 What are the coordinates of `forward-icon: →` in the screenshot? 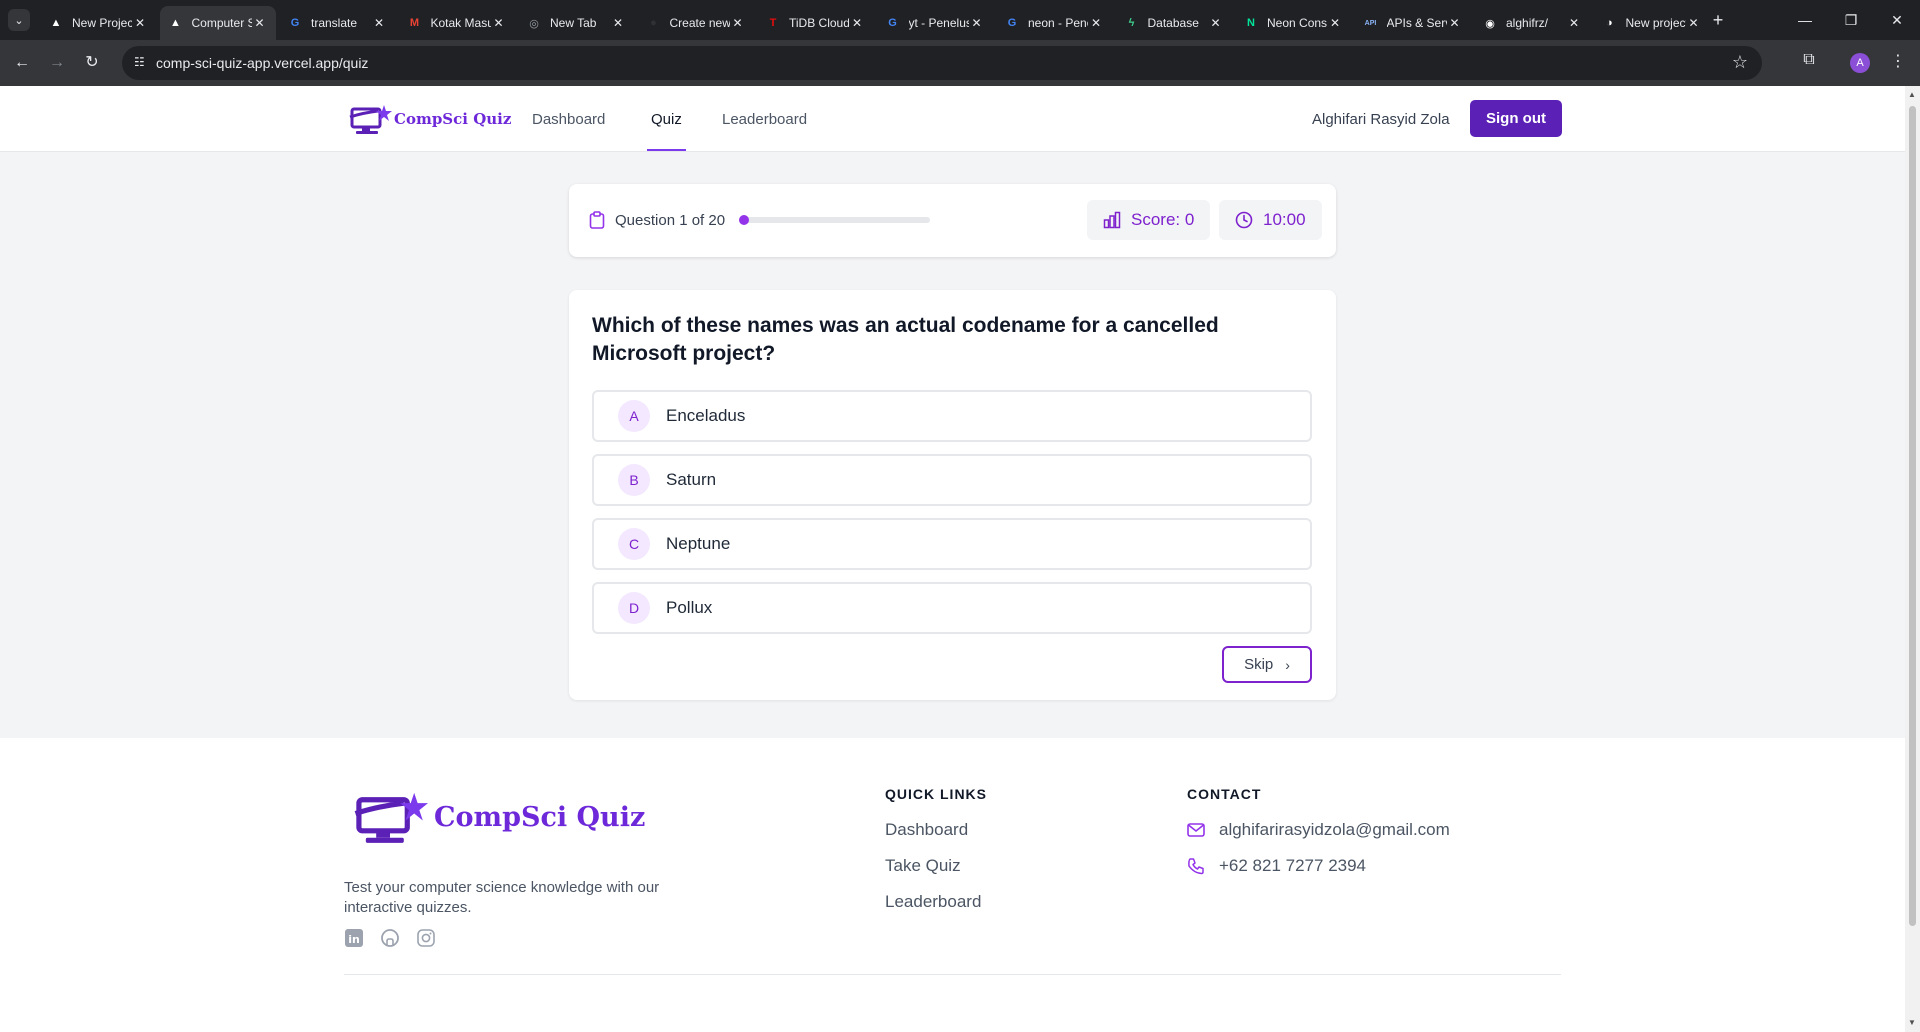 It's located at (57, 63).